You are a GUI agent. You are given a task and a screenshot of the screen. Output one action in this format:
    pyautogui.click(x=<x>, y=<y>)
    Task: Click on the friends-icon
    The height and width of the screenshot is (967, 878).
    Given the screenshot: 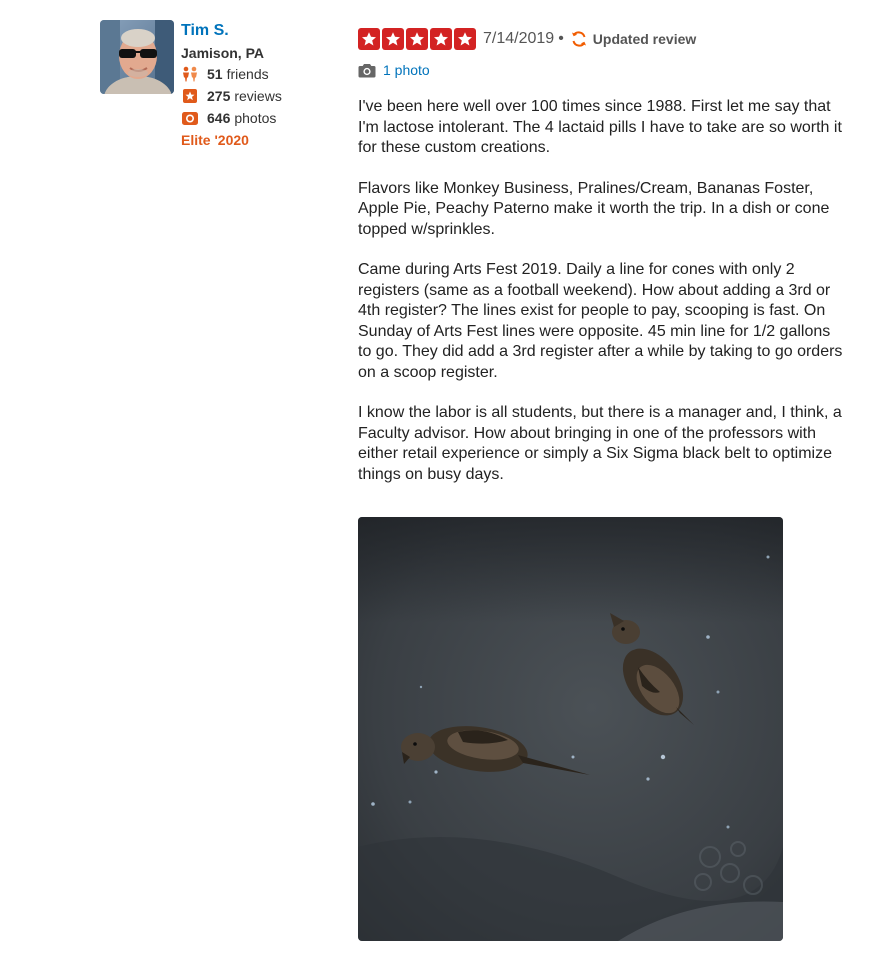 What is the action you would take?
    pyautogui.click(x=190, y=74)
    